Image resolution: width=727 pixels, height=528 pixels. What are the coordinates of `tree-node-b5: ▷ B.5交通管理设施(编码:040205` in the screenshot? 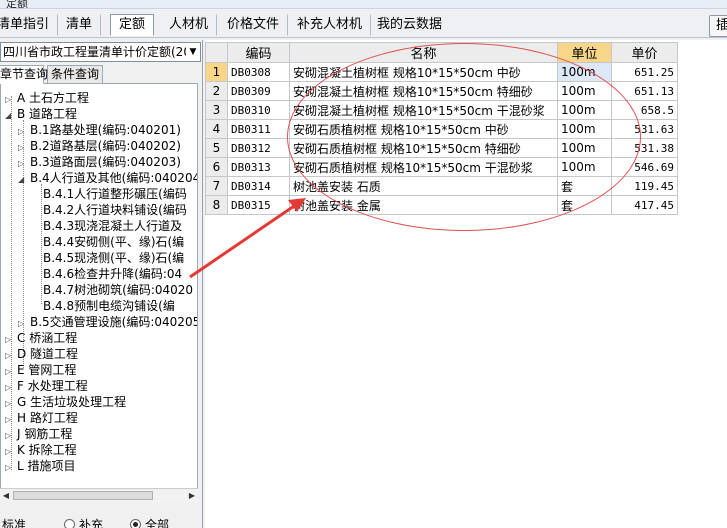 It's located at (107, 322).